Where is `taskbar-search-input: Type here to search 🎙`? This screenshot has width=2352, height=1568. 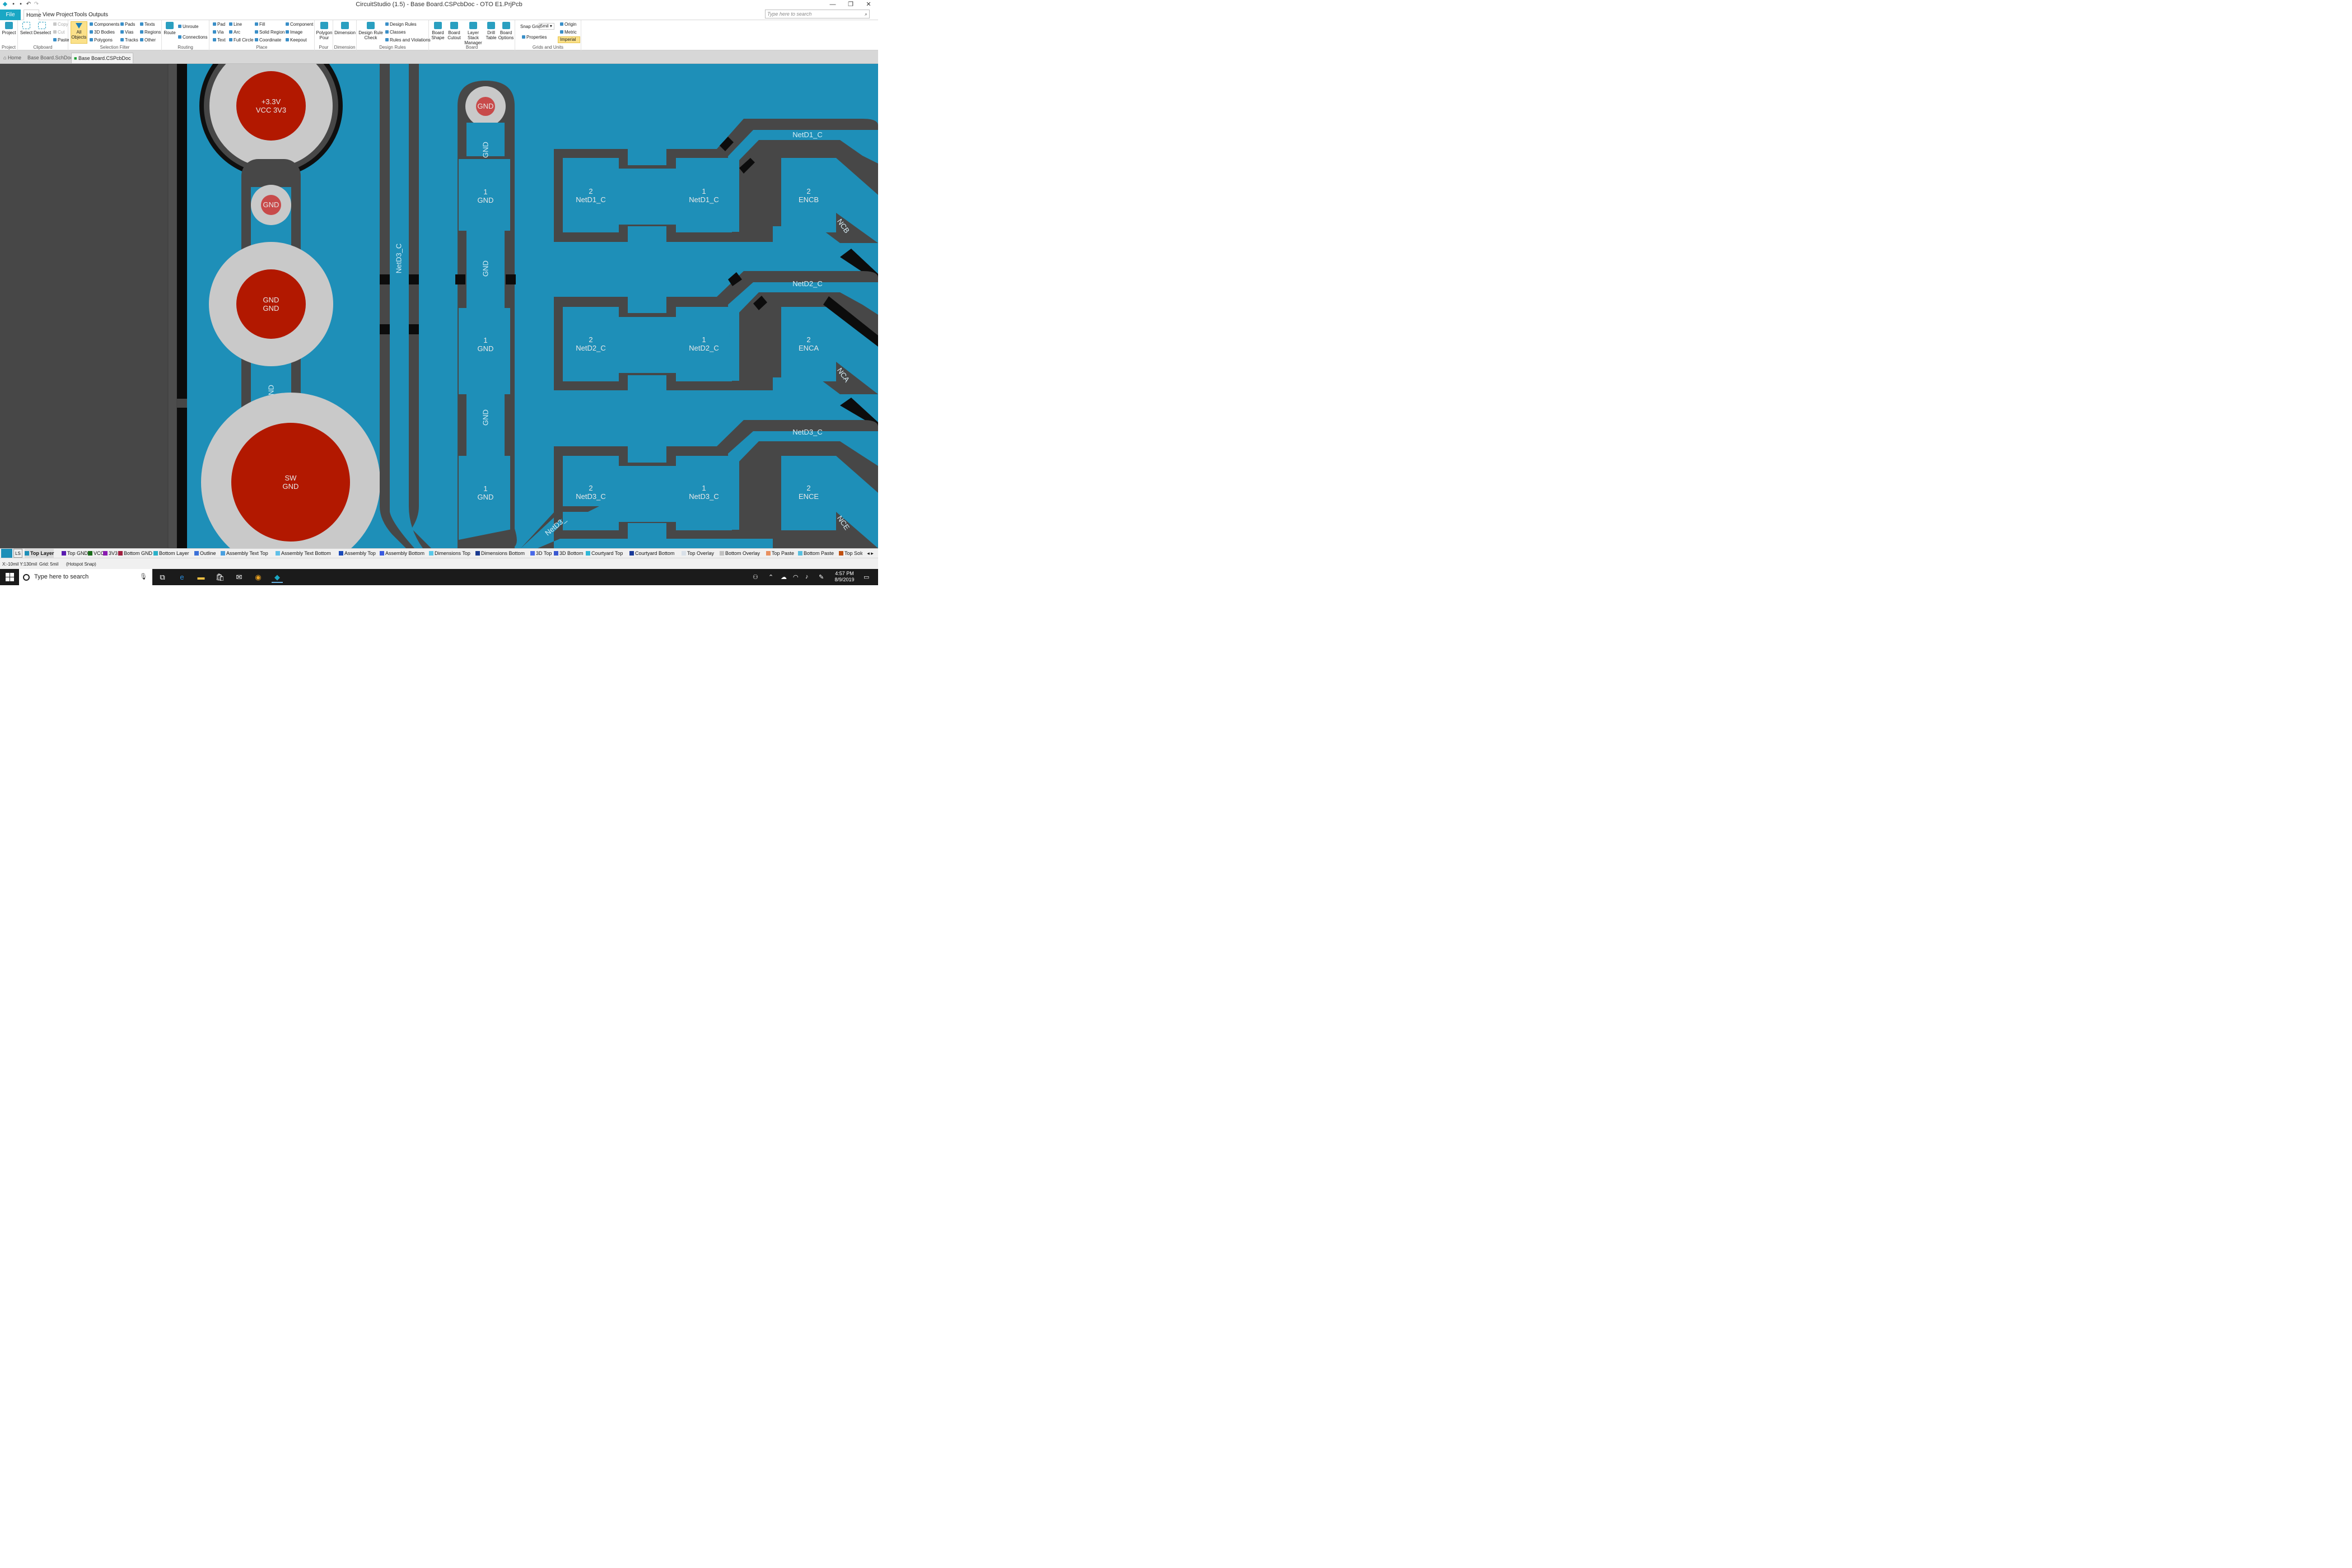 taskbar-search-input: Type here to search 🎙 is located at coordinates (86, 577).